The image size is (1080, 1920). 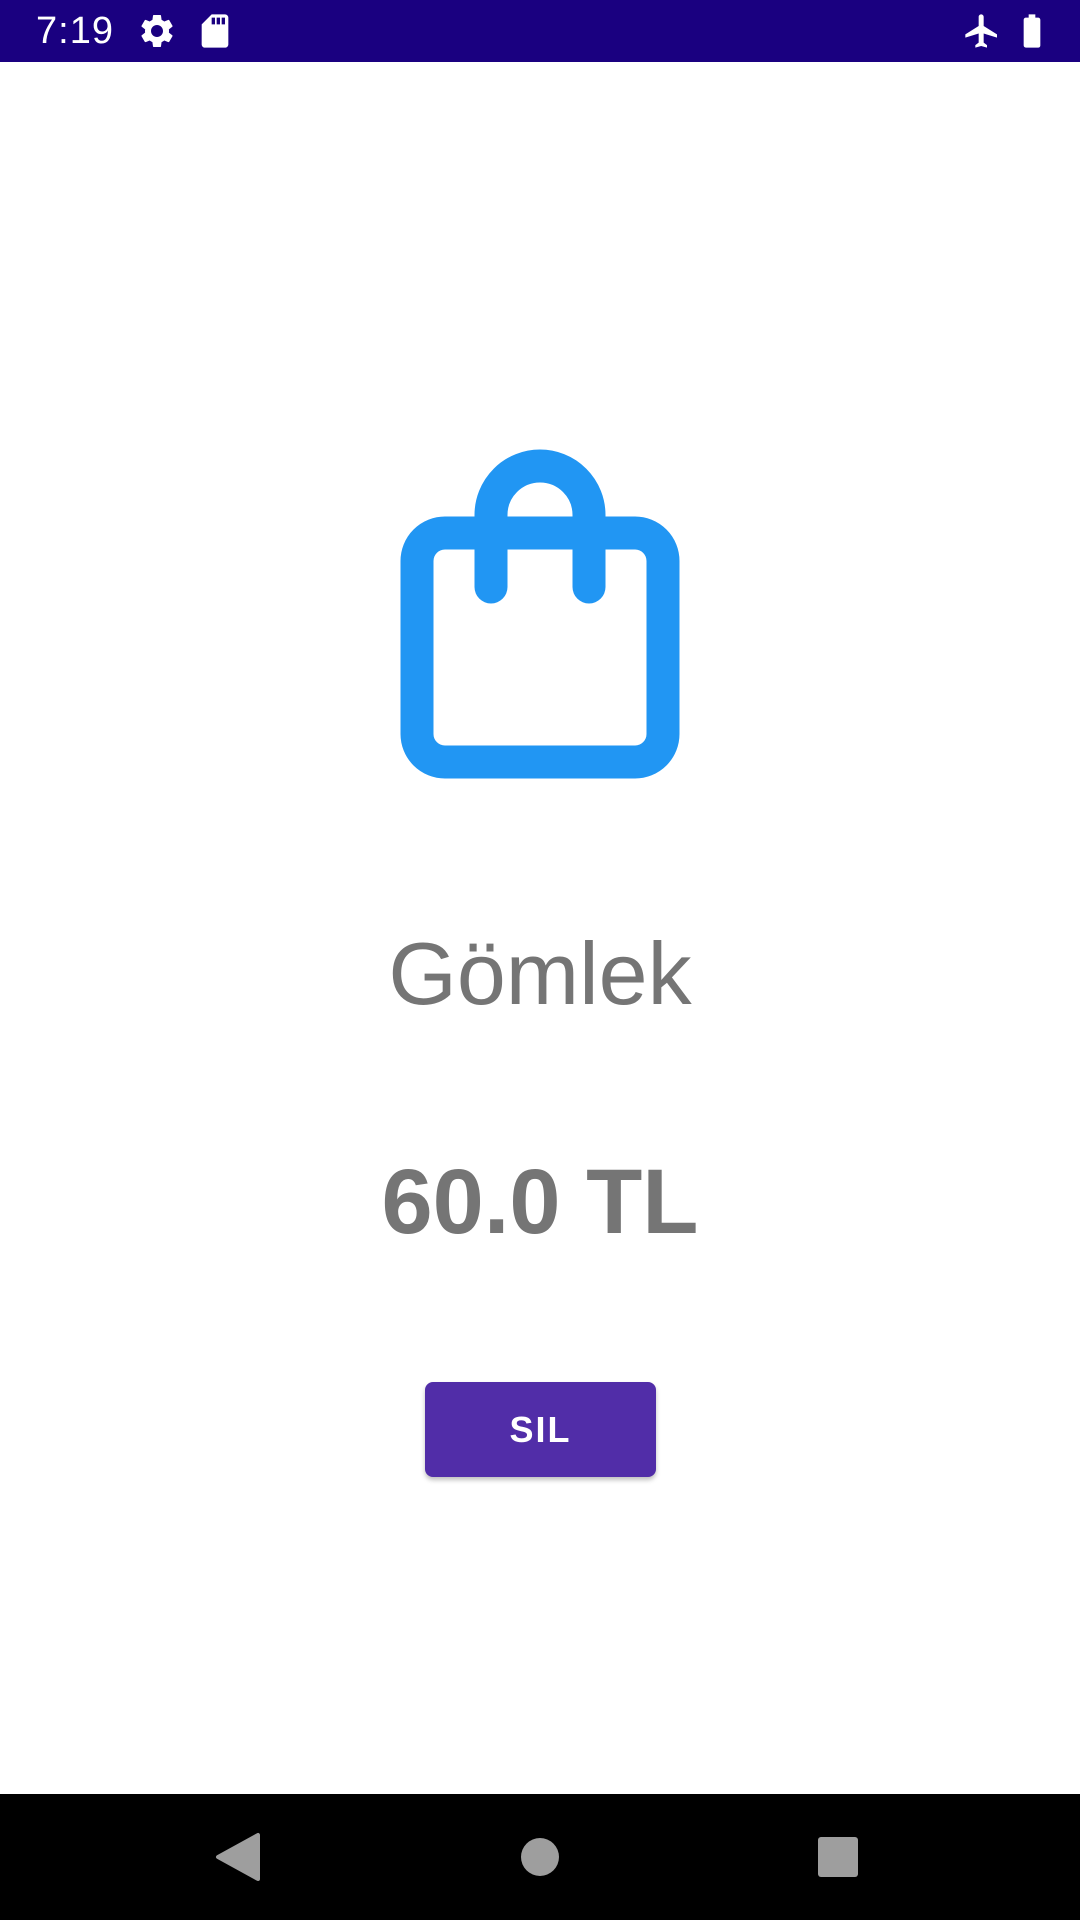 What do you see at coordinates (1032, 31) in the screenshot?
I see `battery-icon` at bounding box center [1032, 31].